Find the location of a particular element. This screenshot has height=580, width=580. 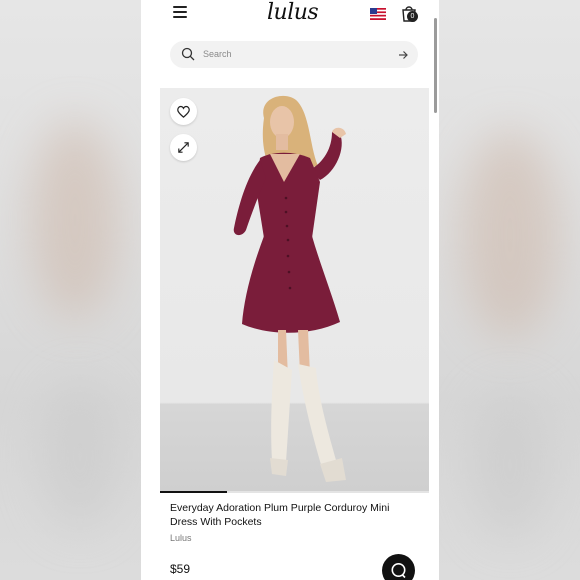

wishlist-button is located at coordinates (183, 111).